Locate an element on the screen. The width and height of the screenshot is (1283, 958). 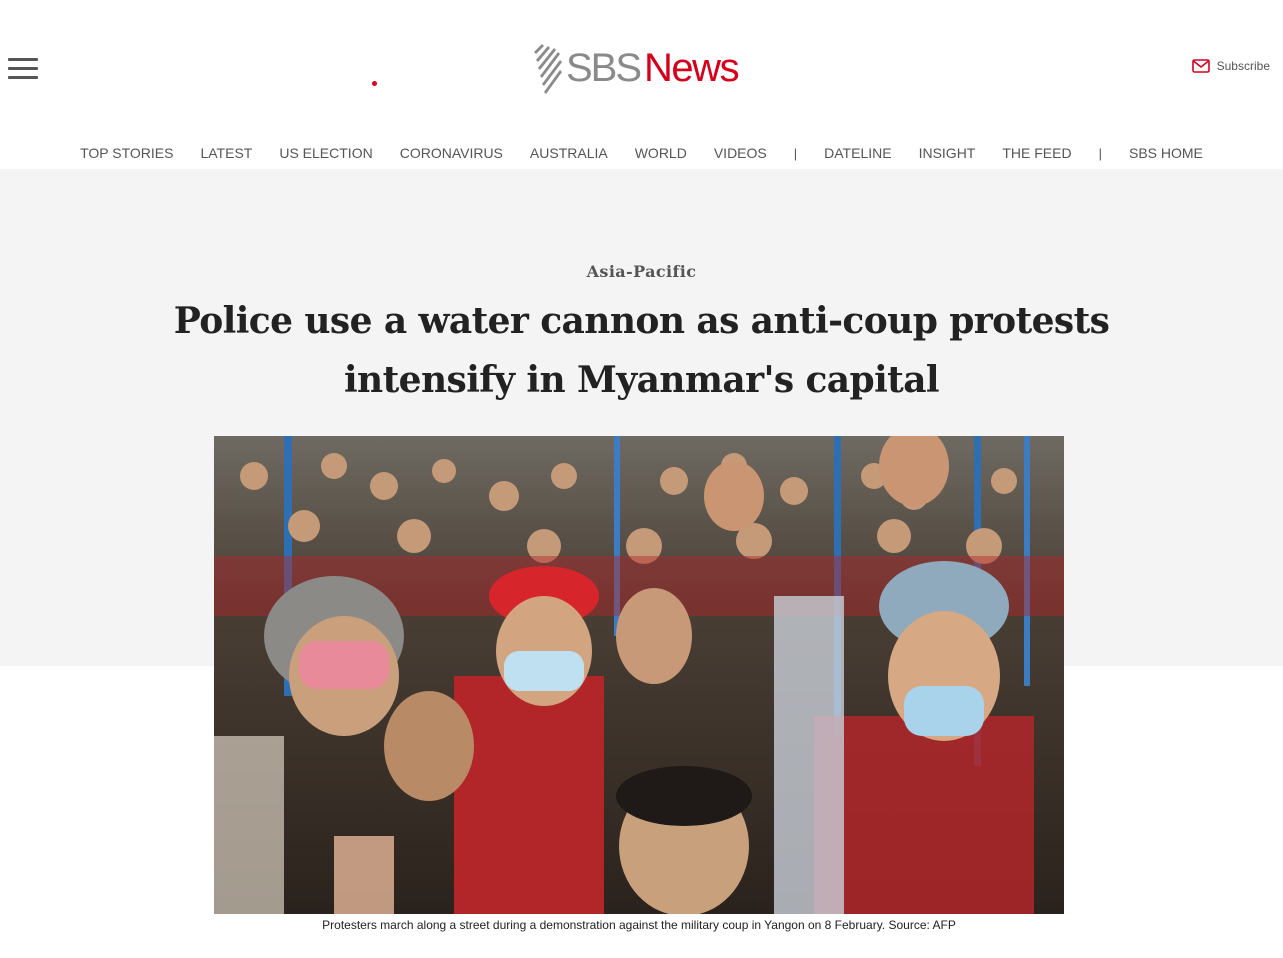
nav-item-world: WORLD is located at coordinates (661, 153).